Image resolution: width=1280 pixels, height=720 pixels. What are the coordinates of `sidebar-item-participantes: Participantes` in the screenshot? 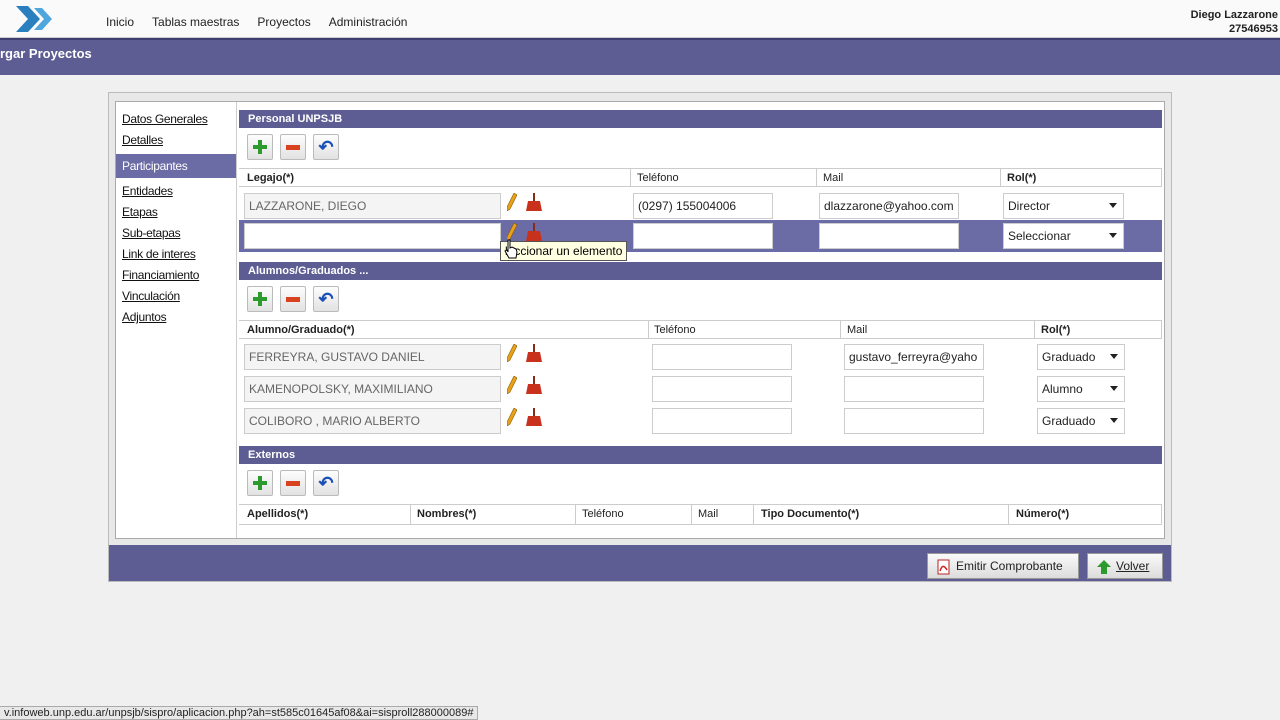 It's located at (176, 166).